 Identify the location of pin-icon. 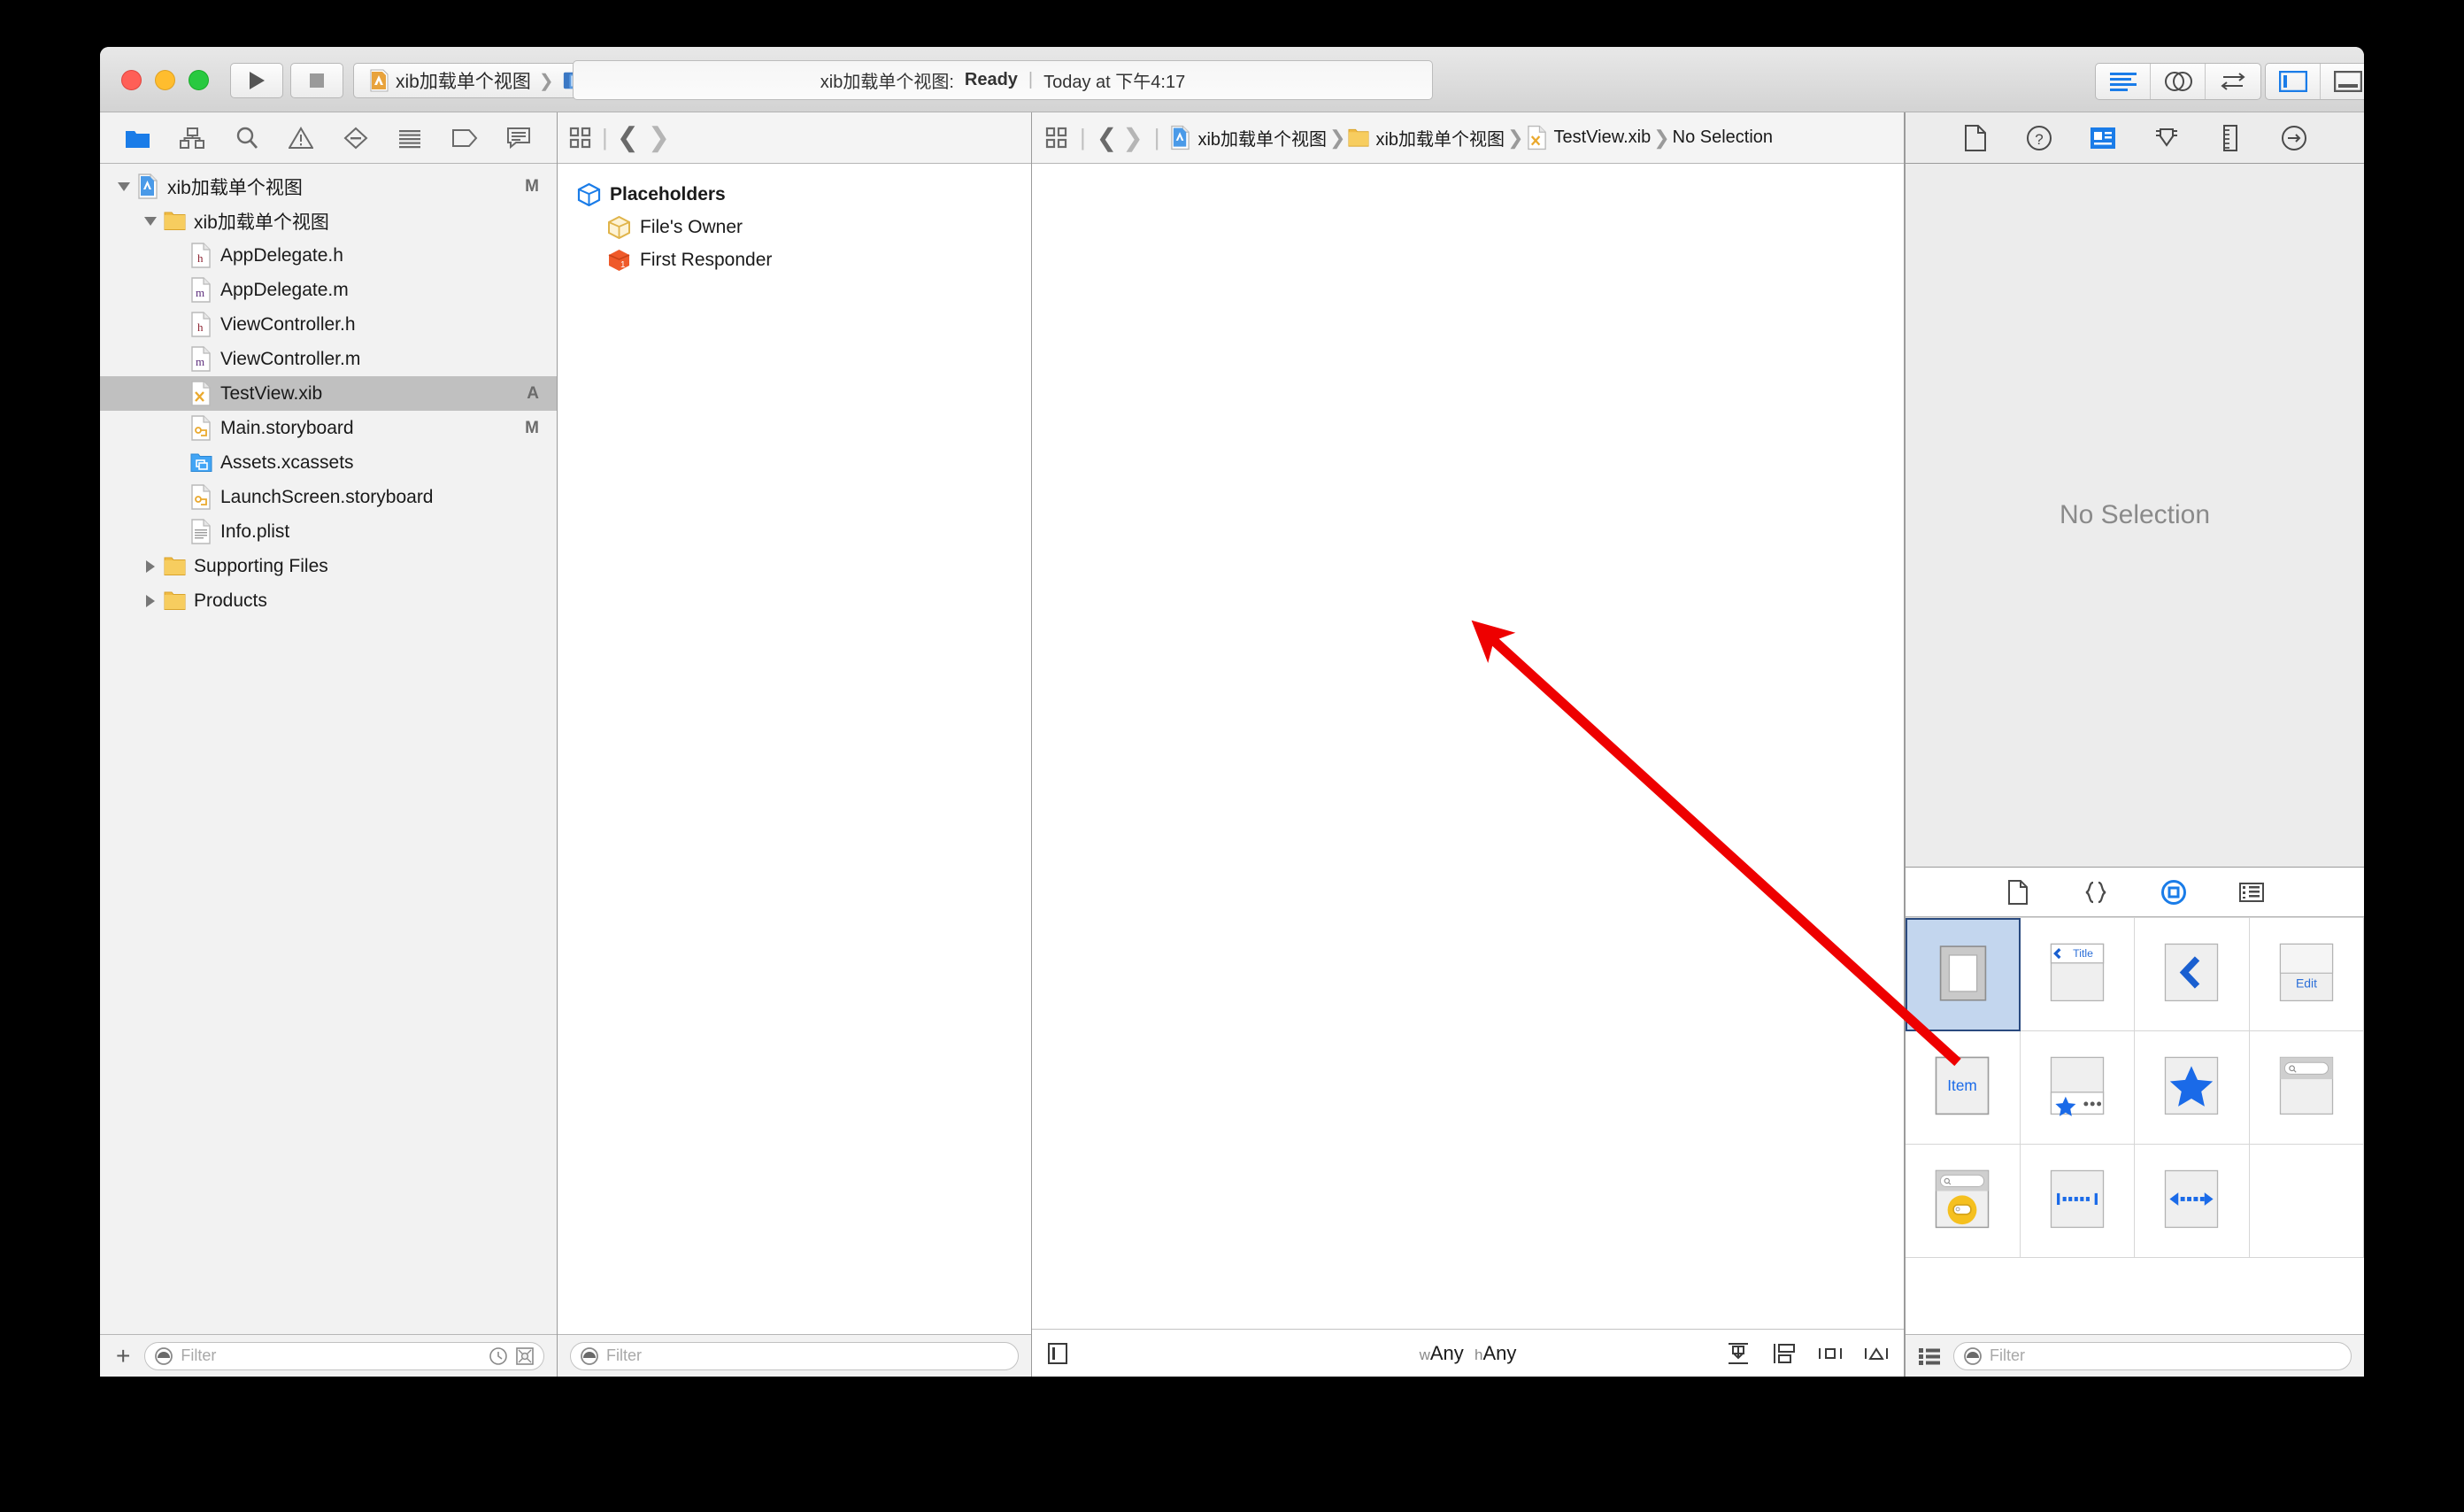
(1876, 1353).